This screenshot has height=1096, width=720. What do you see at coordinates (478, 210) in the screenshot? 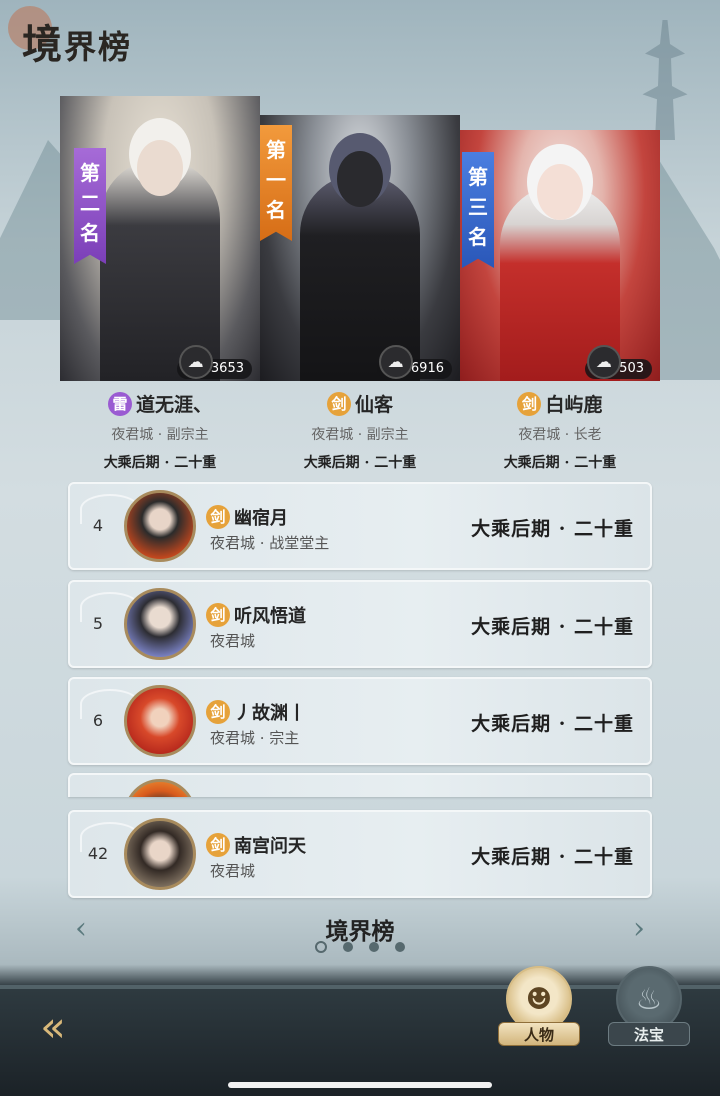
I see `rank-banner-third: 第三名` at bounding box center [478, 210].